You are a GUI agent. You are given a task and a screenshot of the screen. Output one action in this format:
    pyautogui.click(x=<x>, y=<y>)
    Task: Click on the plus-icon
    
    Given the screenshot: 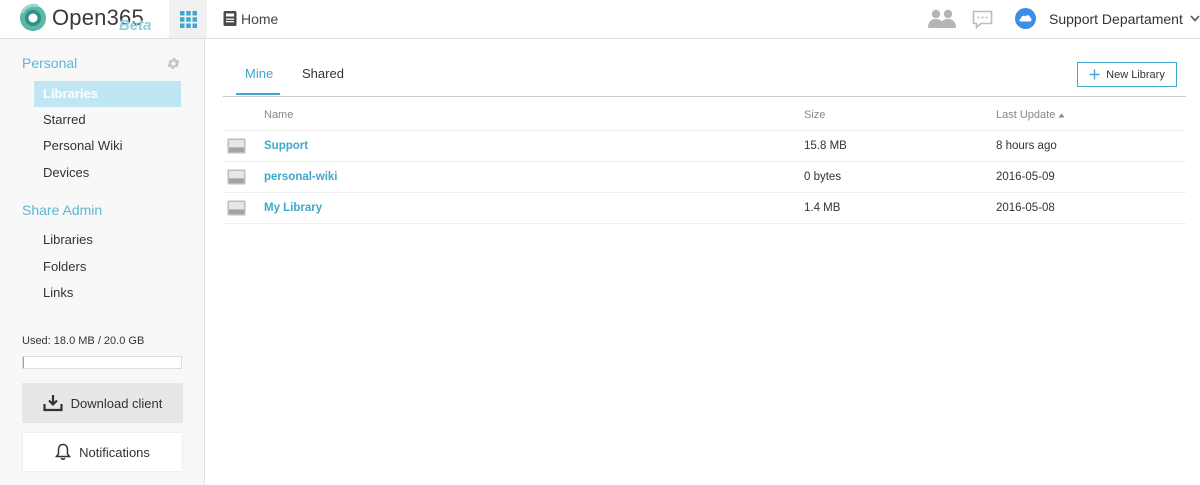 What is the action you would take?
    pyautogui.click(x=1094, y=74)
    